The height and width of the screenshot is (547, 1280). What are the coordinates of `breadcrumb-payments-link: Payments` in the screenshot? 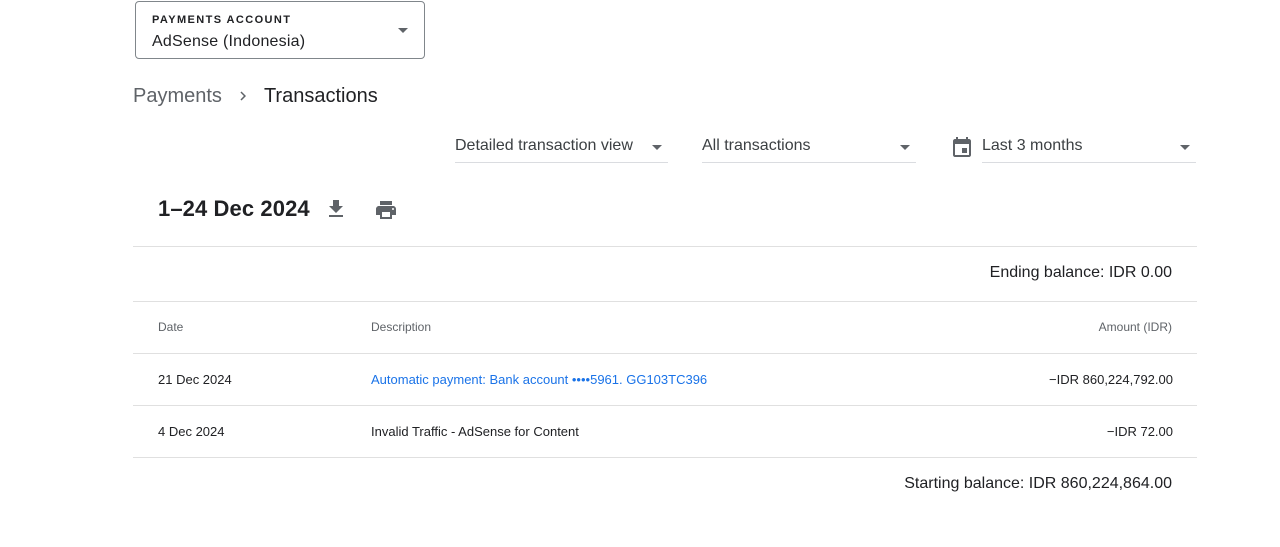 It's located at (177, 96).